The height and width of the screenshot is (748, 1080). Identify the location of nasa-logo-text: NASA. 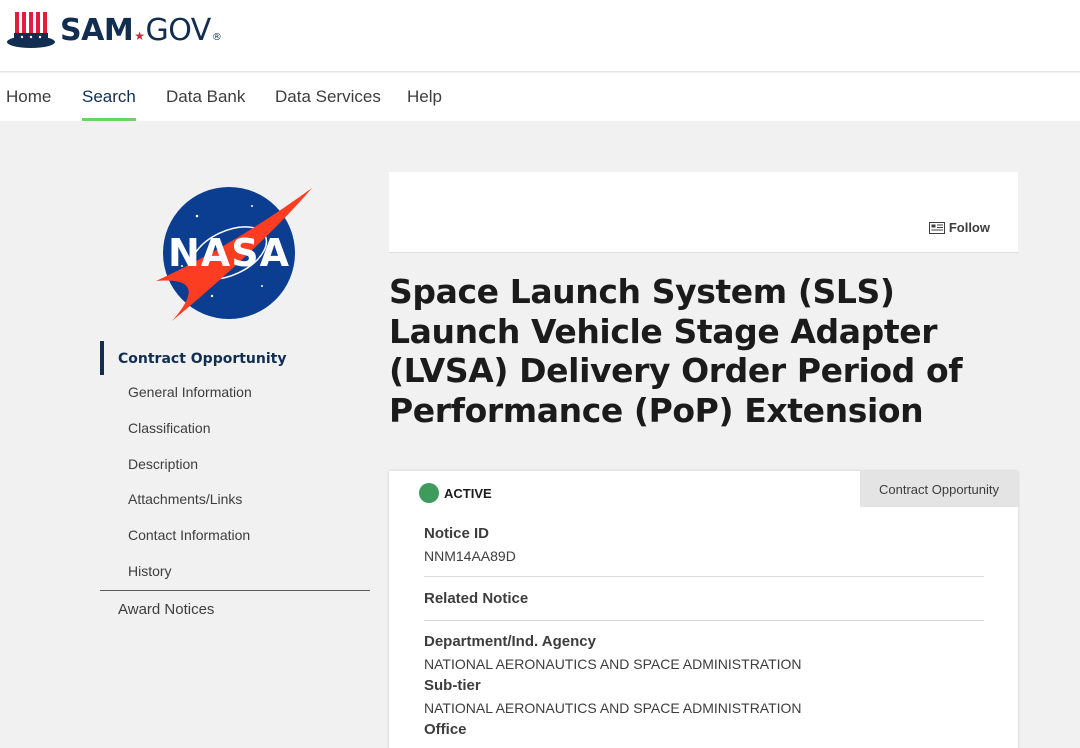
(229, 253).